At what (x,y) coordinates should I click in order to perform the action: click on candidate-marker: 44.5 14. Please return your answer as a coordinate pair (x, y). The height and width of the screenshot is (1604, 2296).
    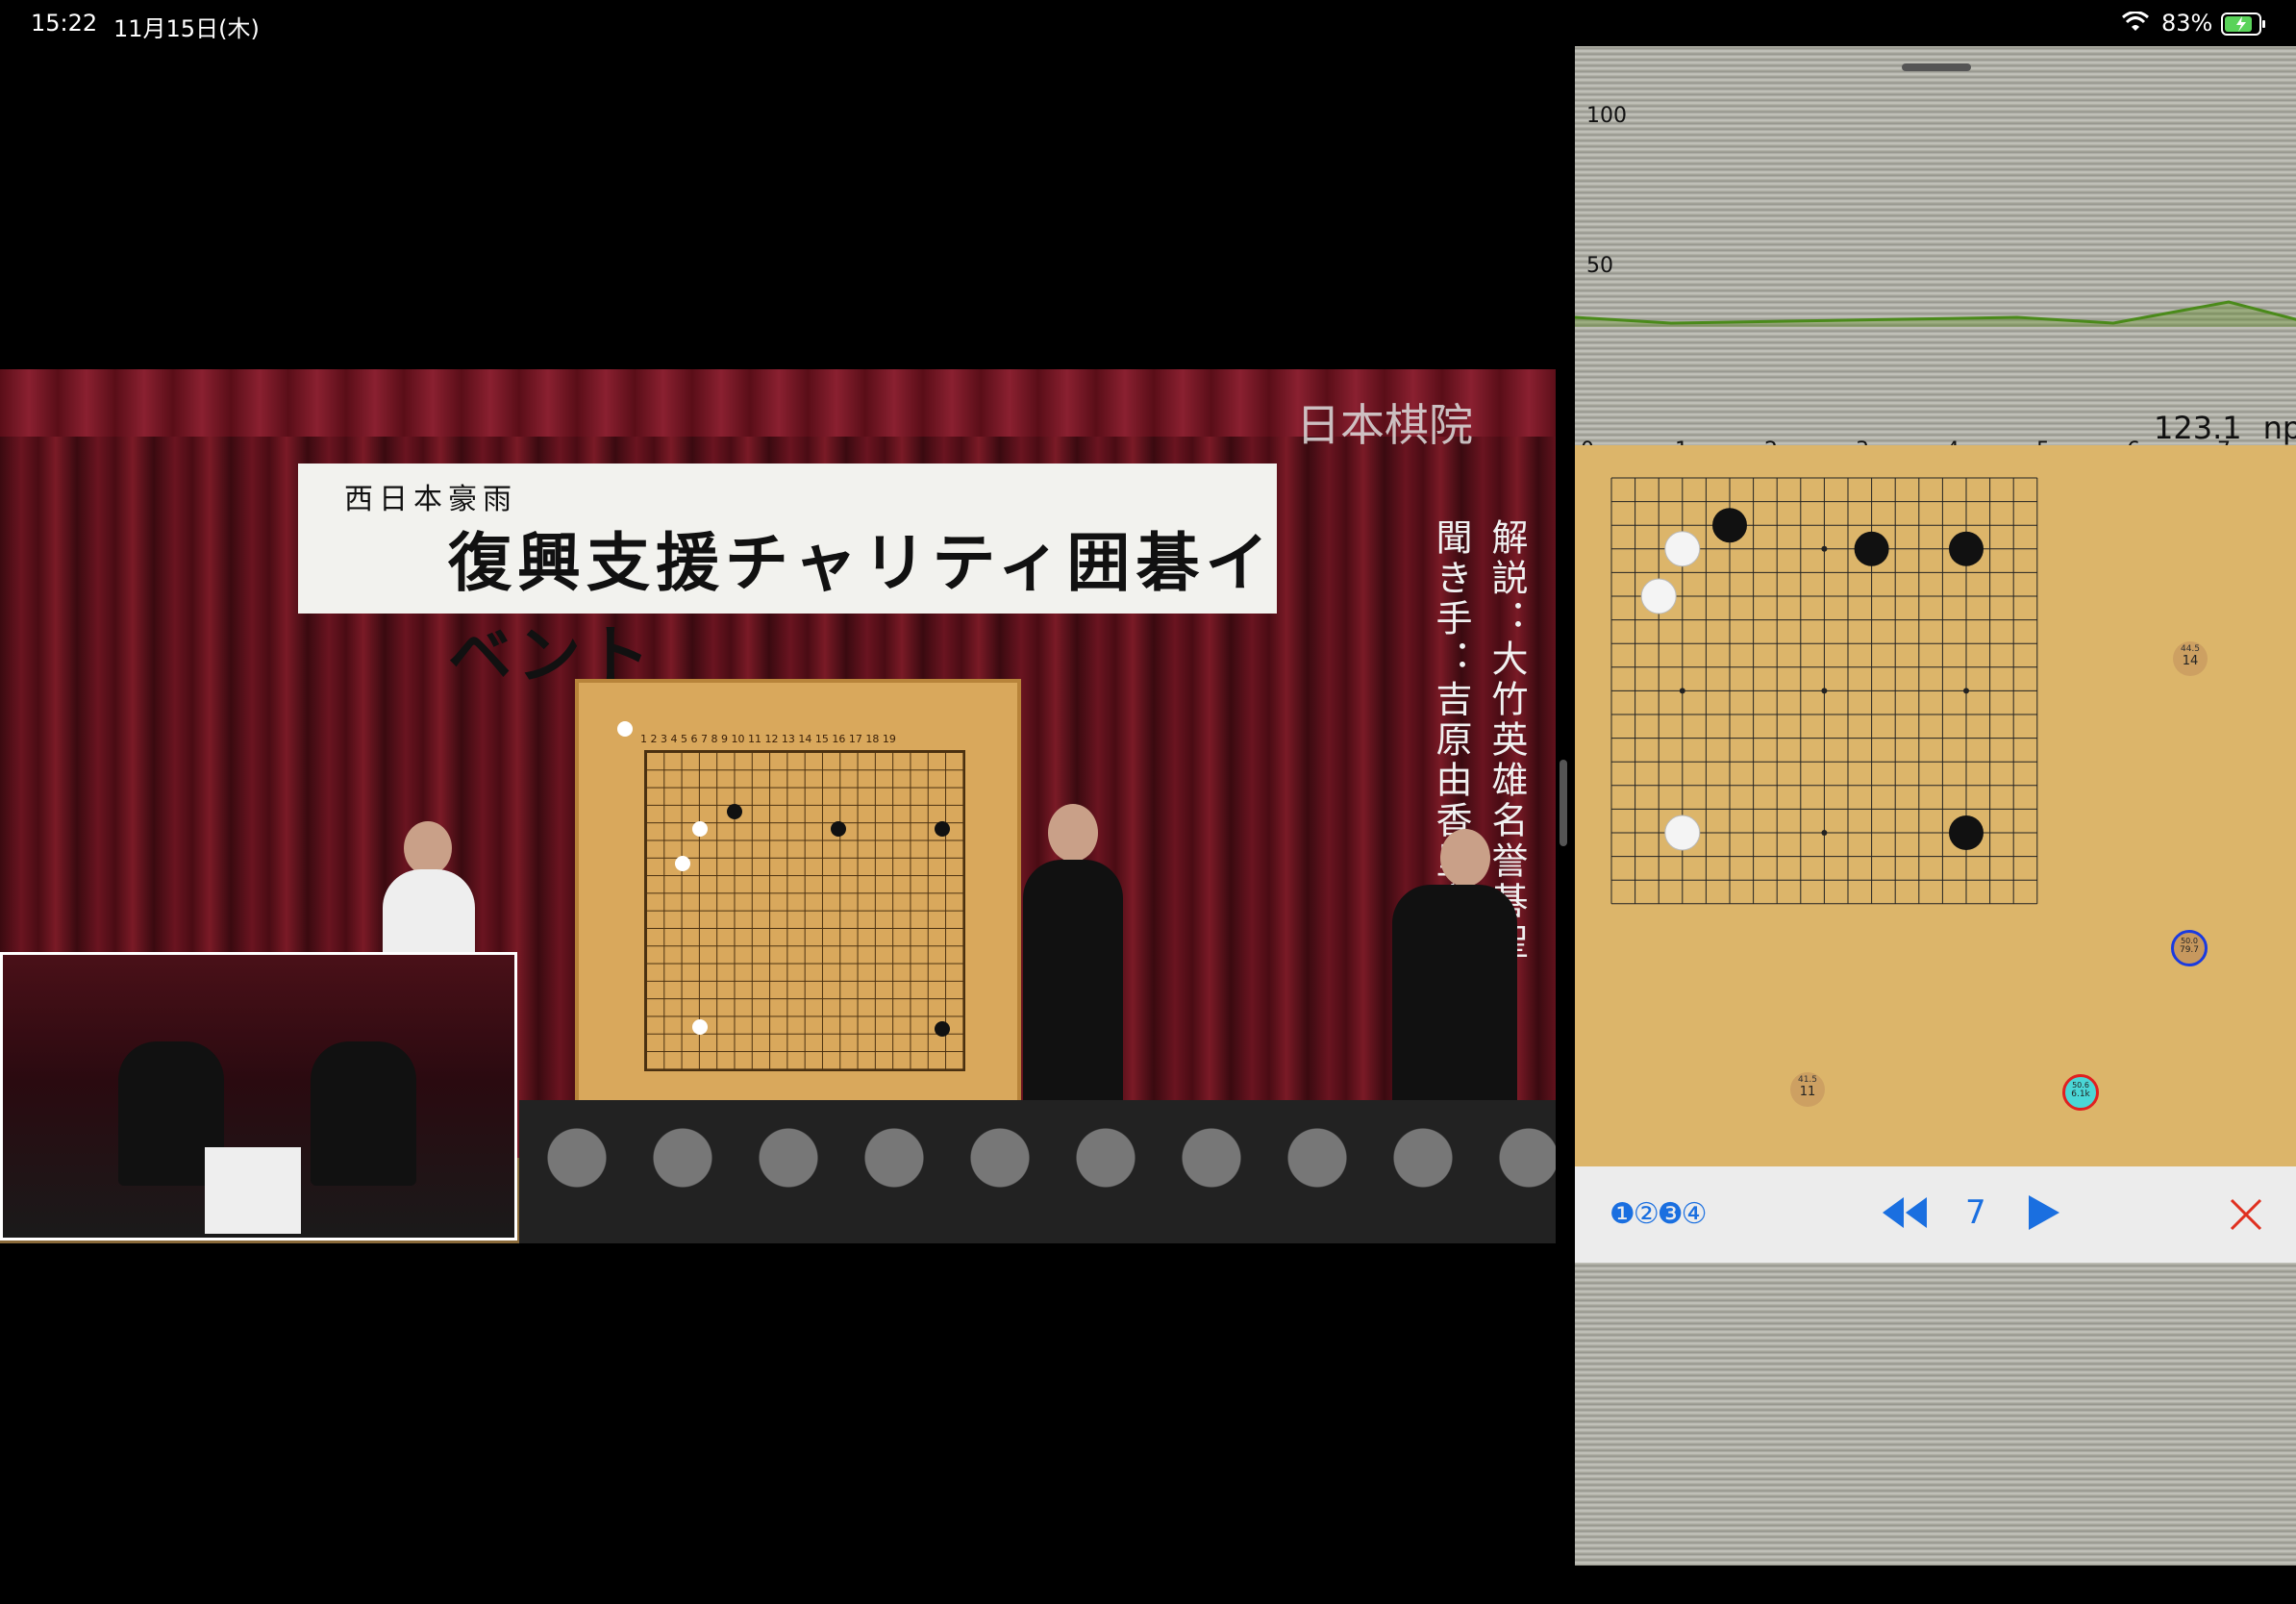
    Looking at the image, I should click on (2190, 658).